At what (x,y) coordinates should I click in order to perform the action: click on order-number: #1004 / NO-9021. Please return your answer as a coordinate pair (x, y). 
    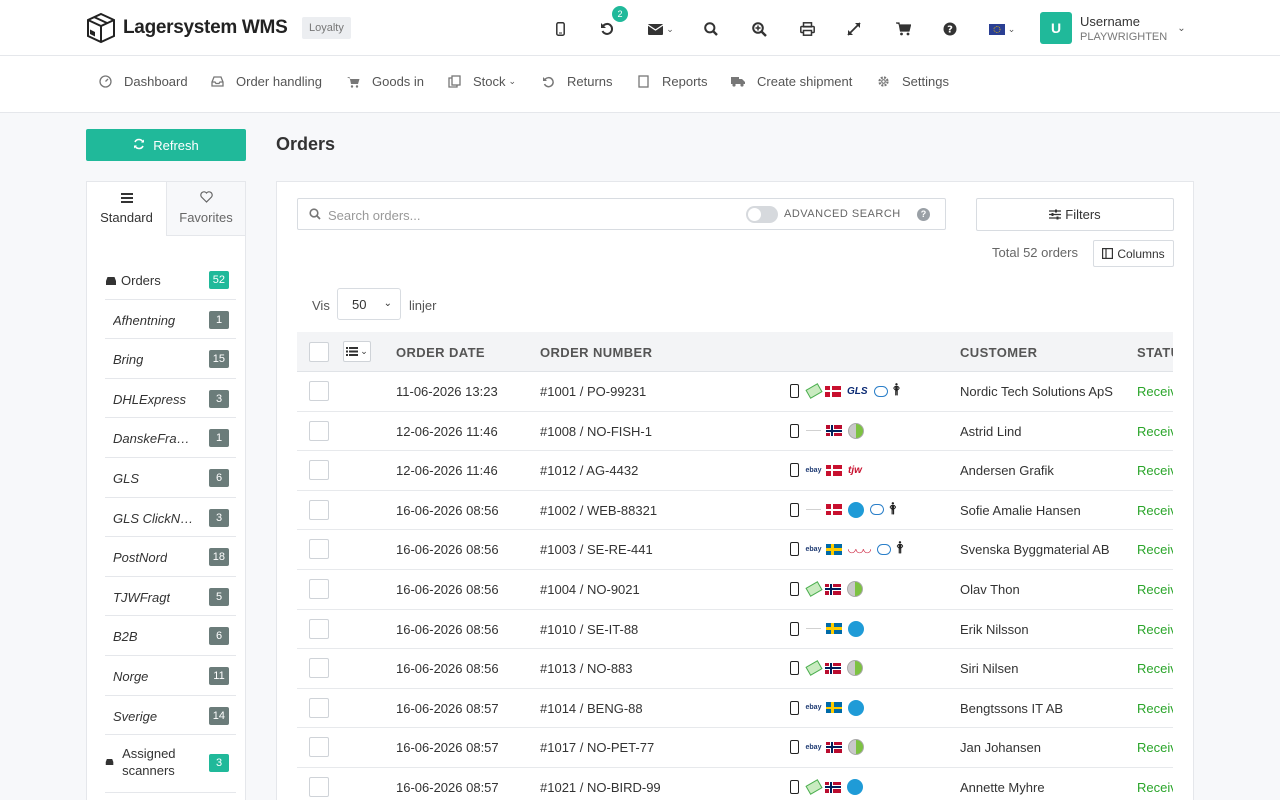
    Looking at the image, I should click on (590, 589).